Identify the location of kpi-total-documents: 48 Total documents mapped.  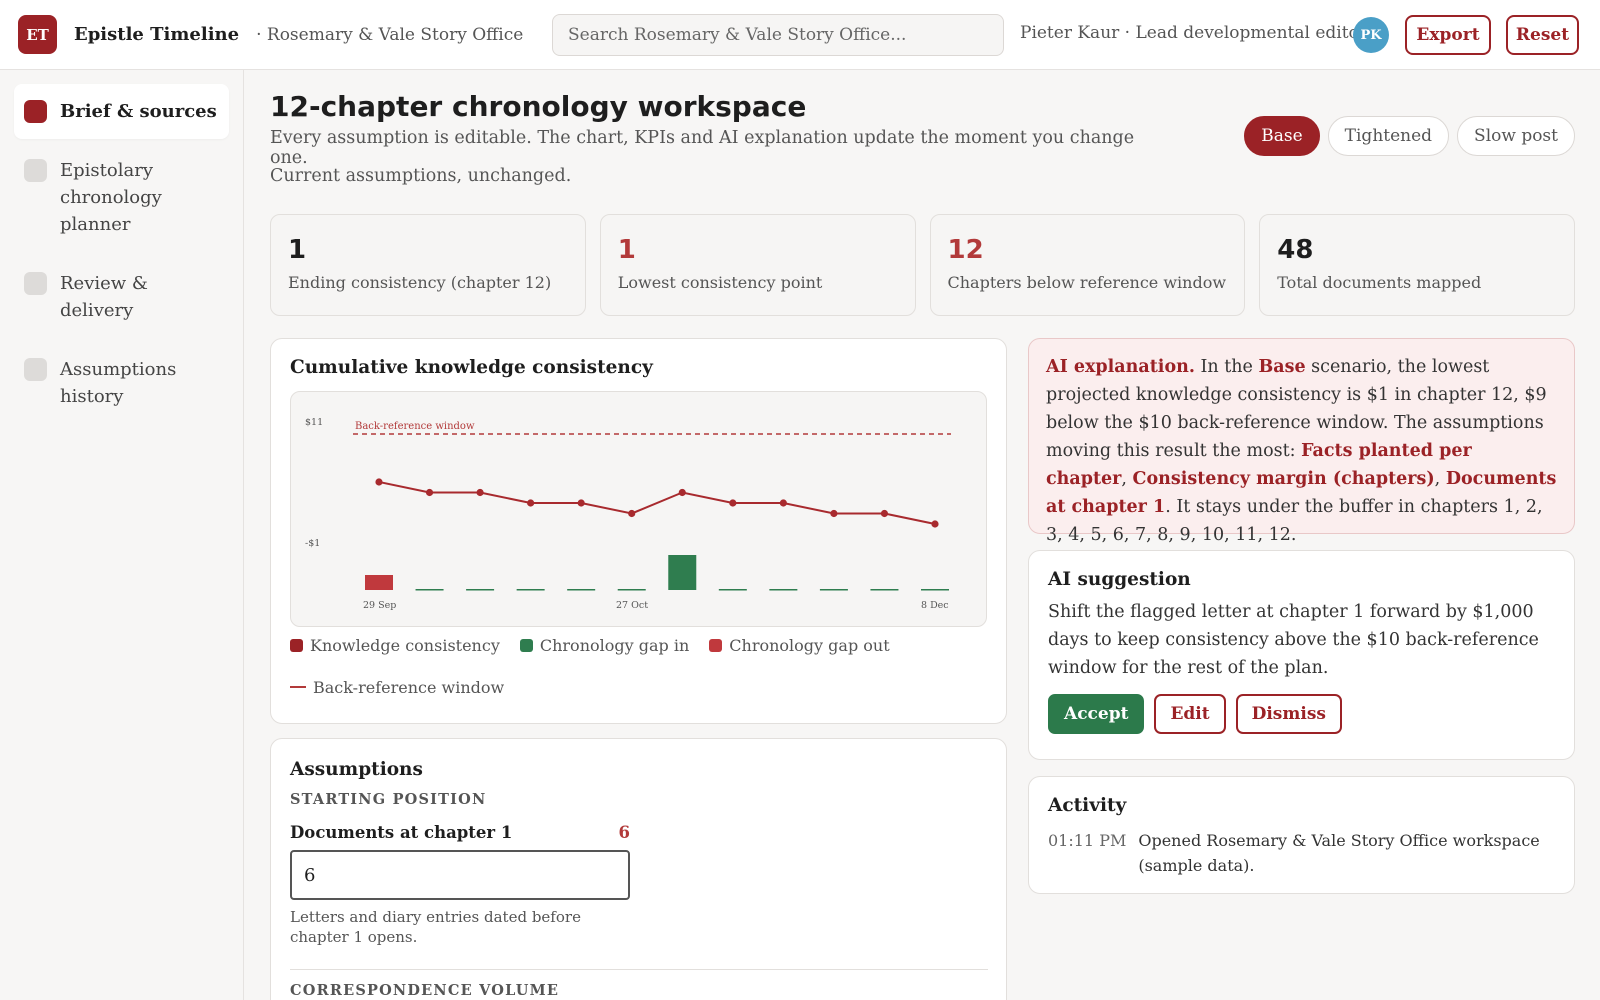
(1417, 265).